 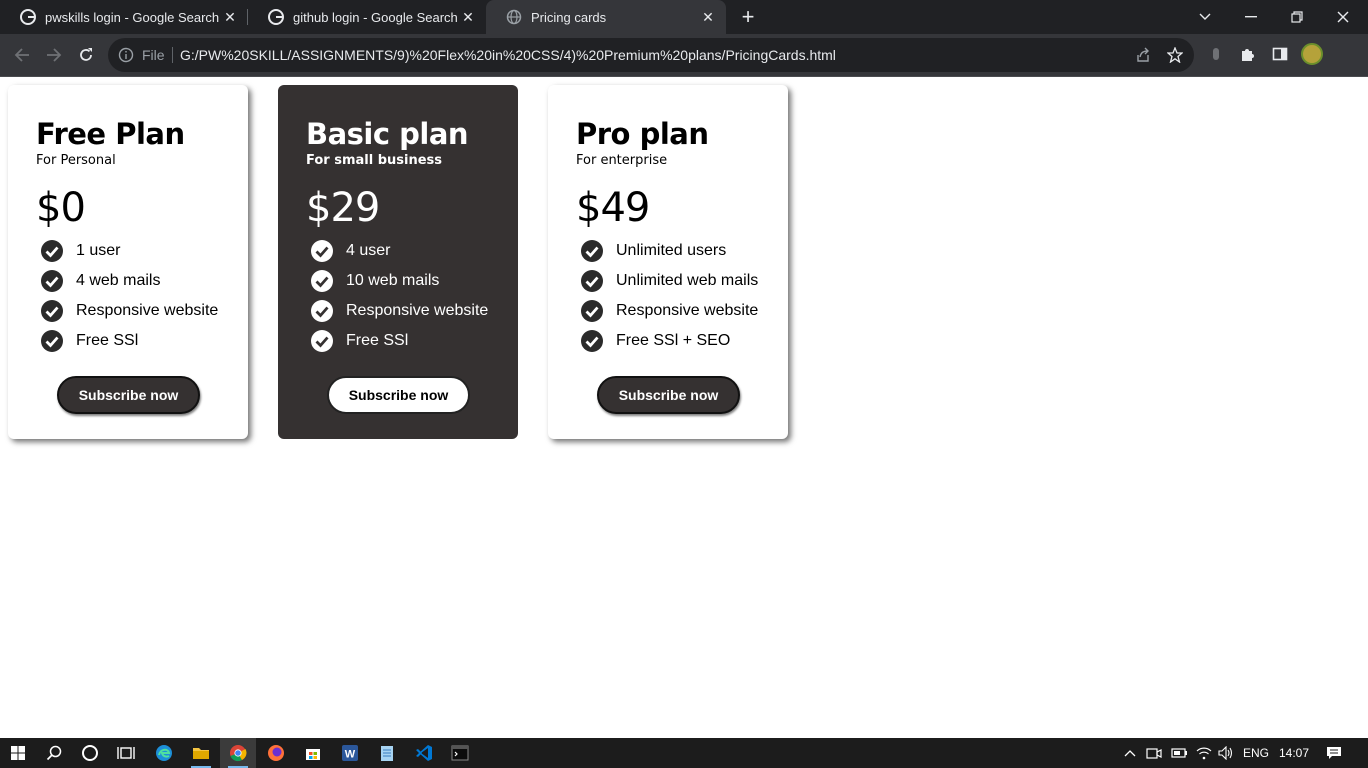 I want to click on search-icon, so click(x=54, y=753).